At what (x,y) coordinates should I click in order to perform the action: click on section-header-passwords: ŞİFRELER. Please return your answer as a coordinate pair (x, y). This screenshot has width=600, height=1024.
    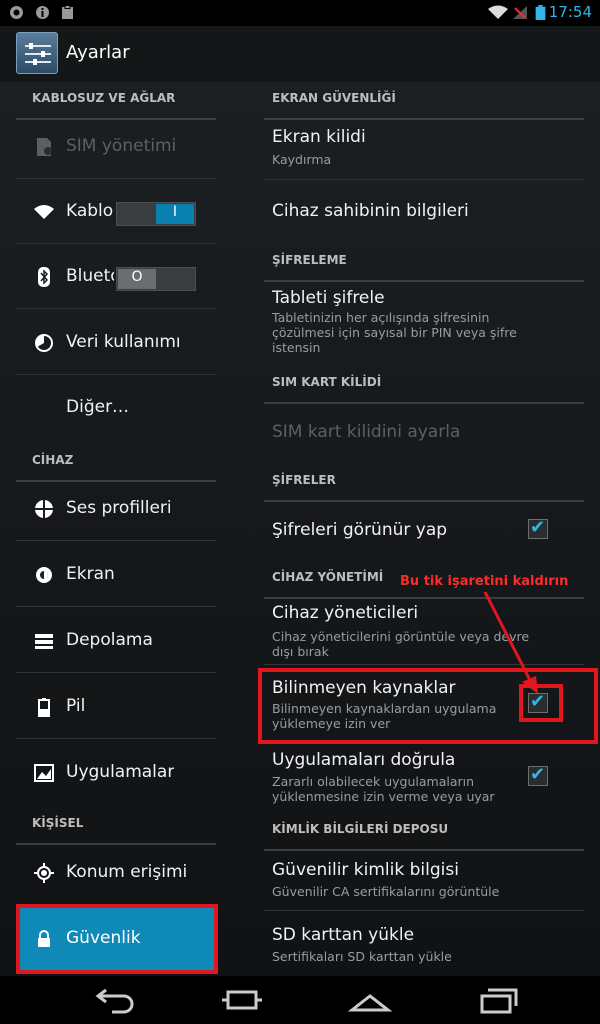
    Looking at the image, I should click on (424, 487).